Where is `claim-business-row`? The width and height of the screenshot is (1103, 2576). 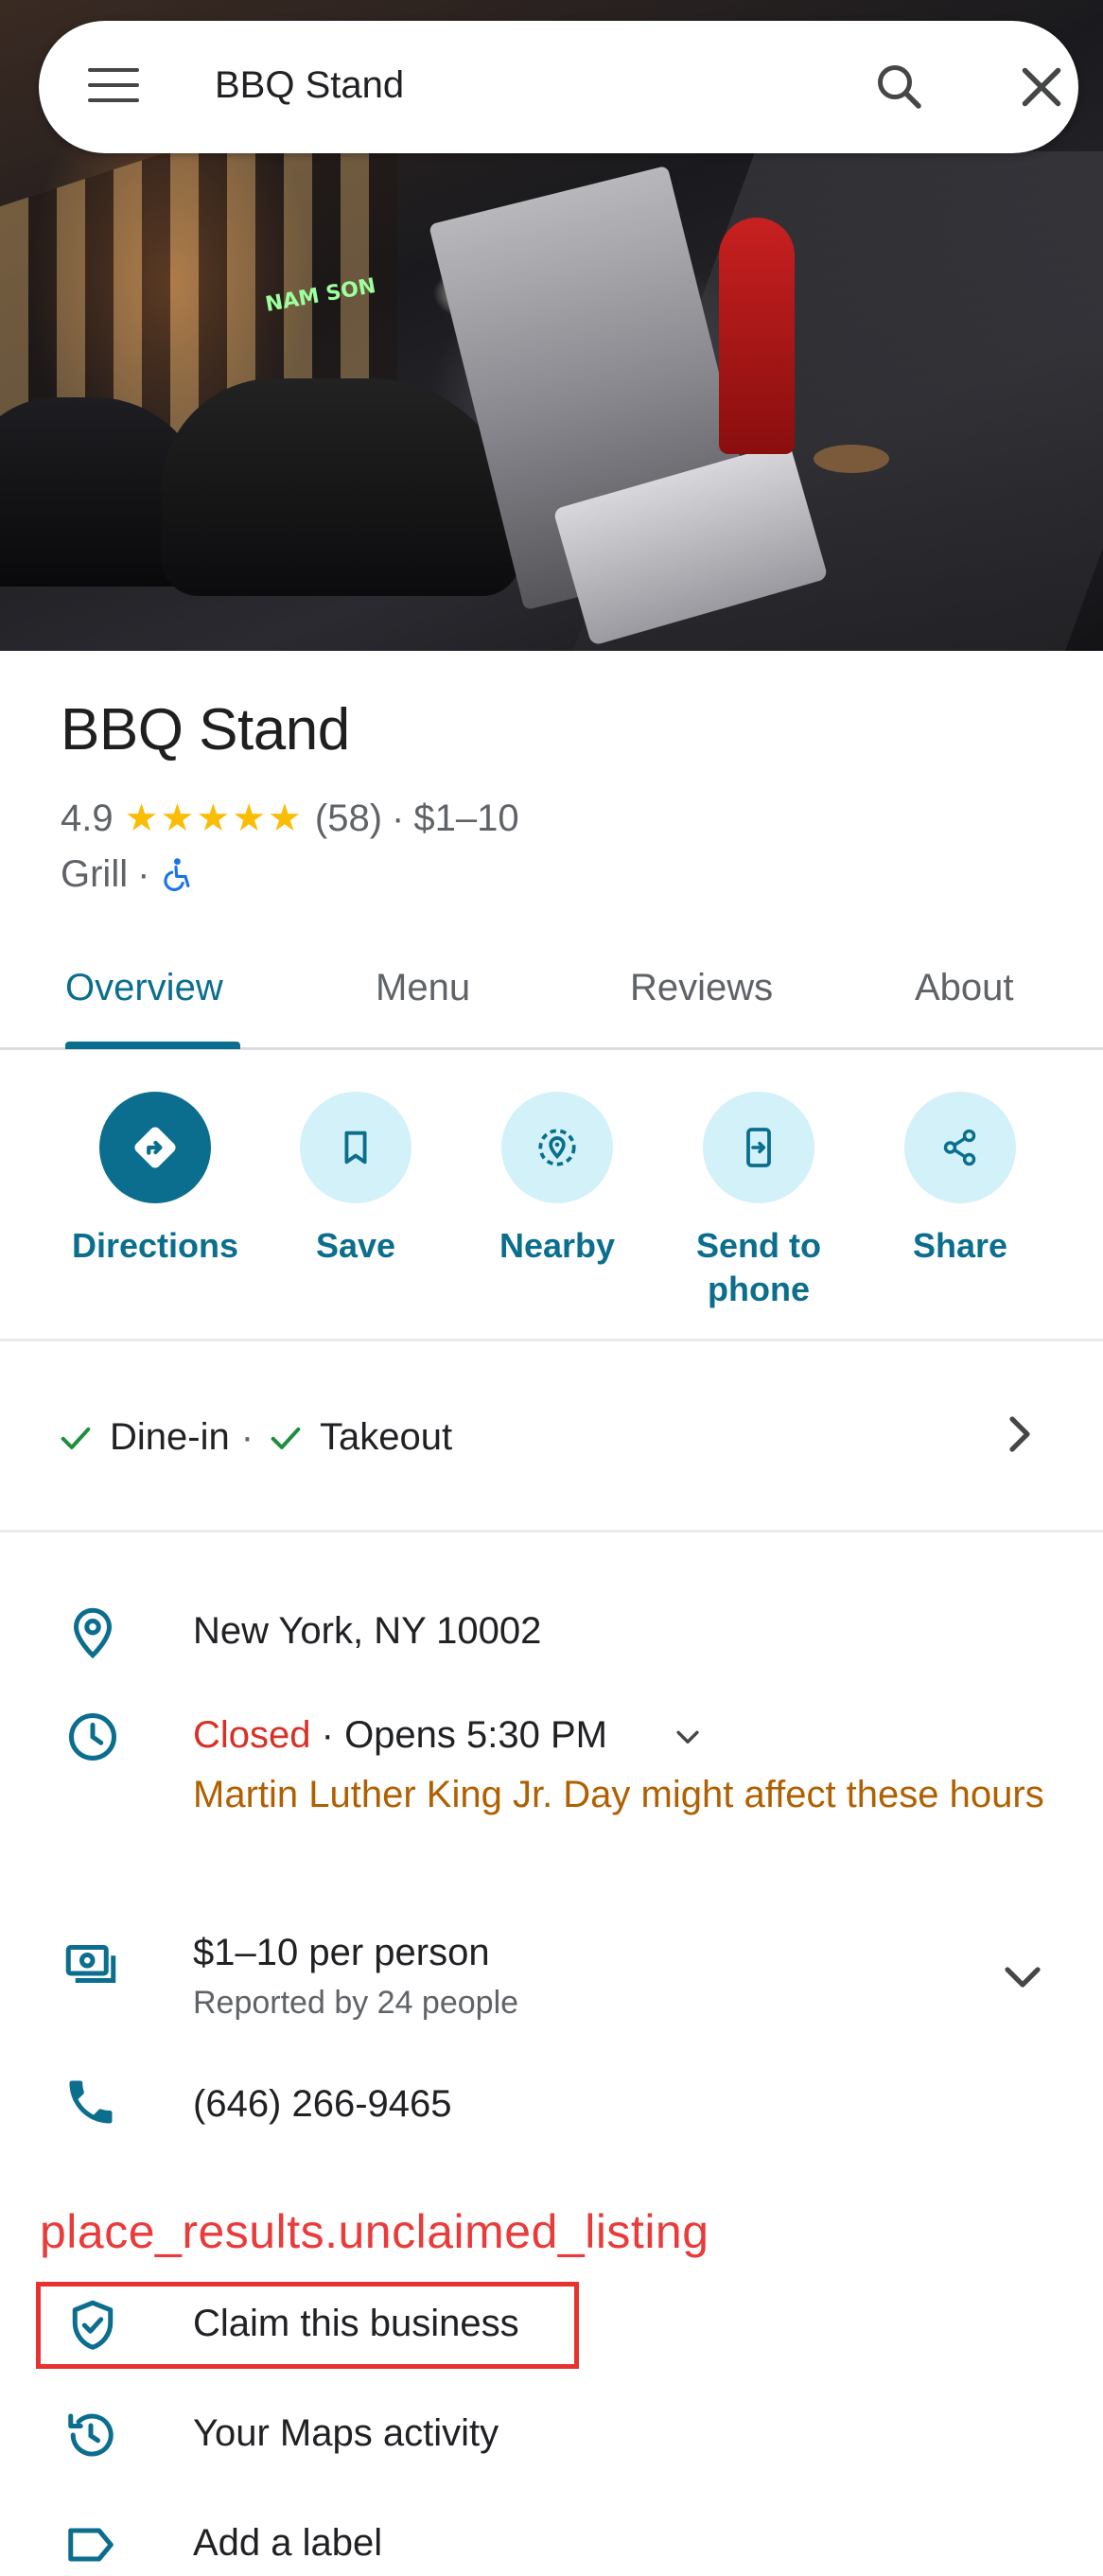 claim-business-row is located at coordinates (551, 2326).